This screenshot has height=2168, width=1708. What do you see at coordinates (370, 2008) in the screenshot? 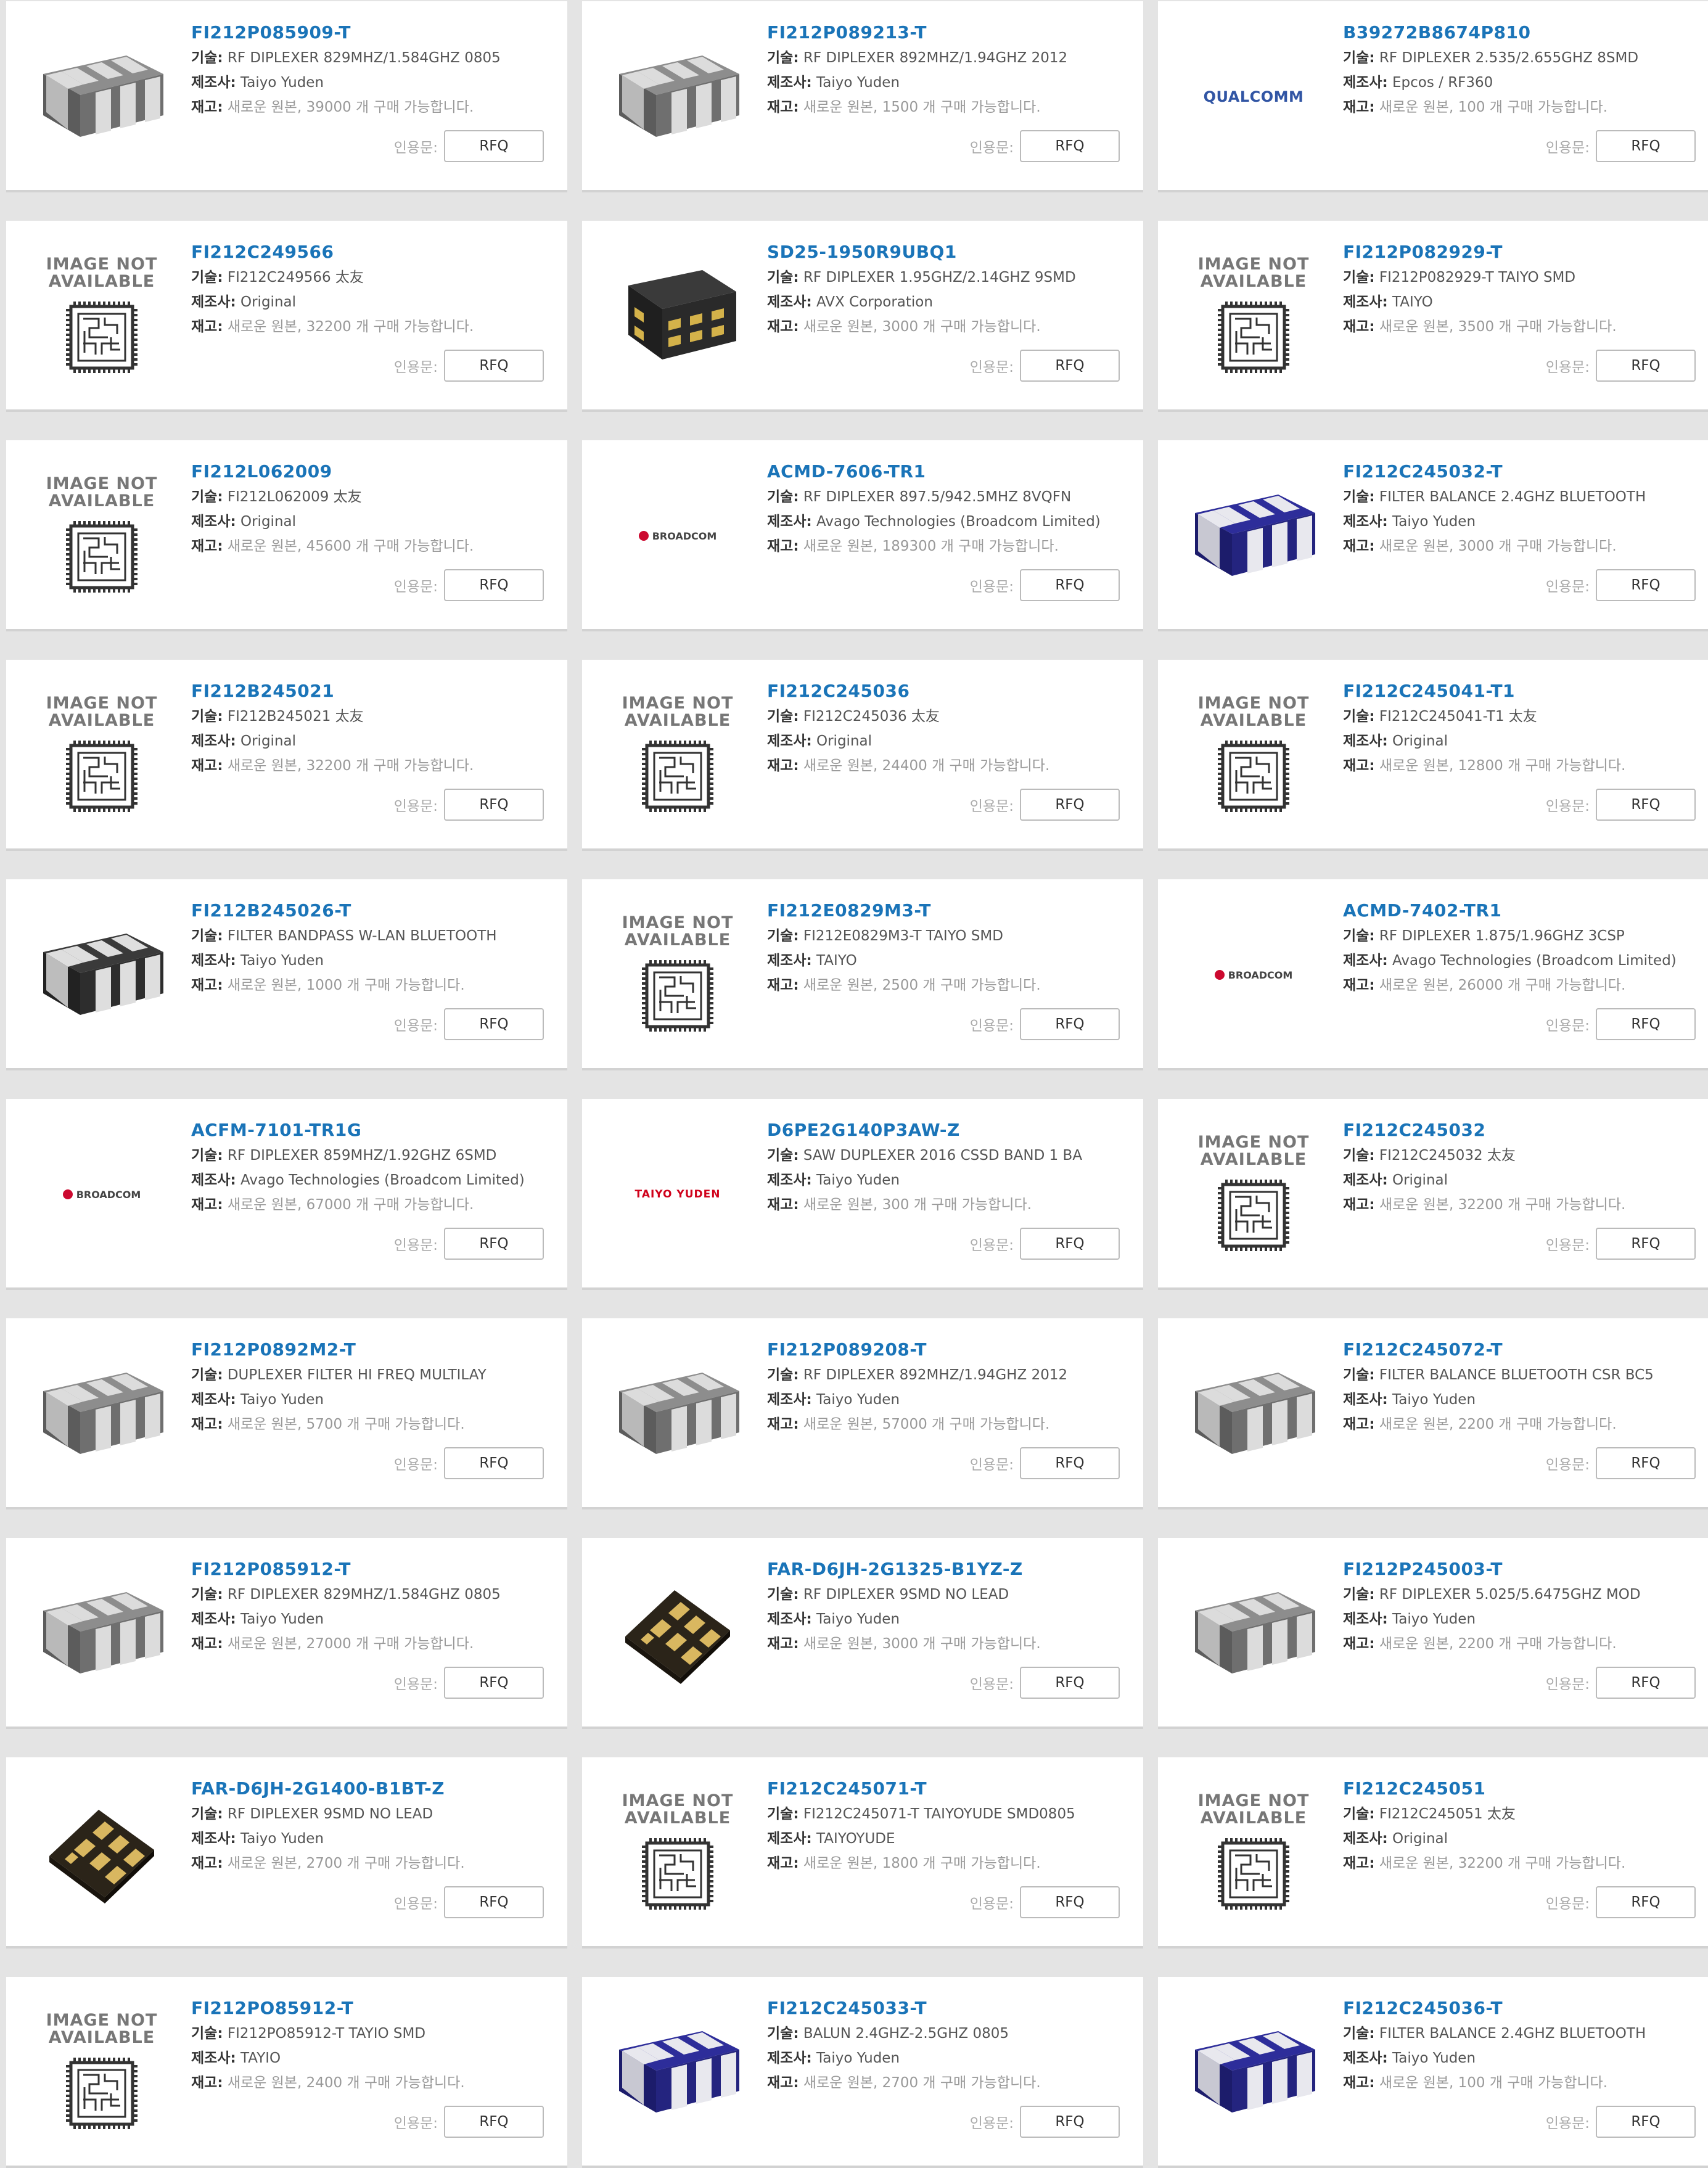
I see `part-number-link: FI212PO85912-T` at bounding box center [370, 2008].